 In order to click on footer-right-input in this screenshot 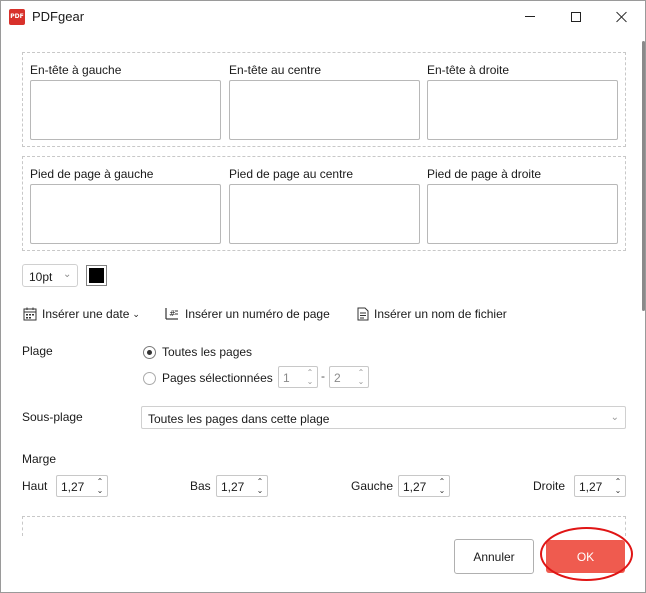, I will do `click(522, 214)`.